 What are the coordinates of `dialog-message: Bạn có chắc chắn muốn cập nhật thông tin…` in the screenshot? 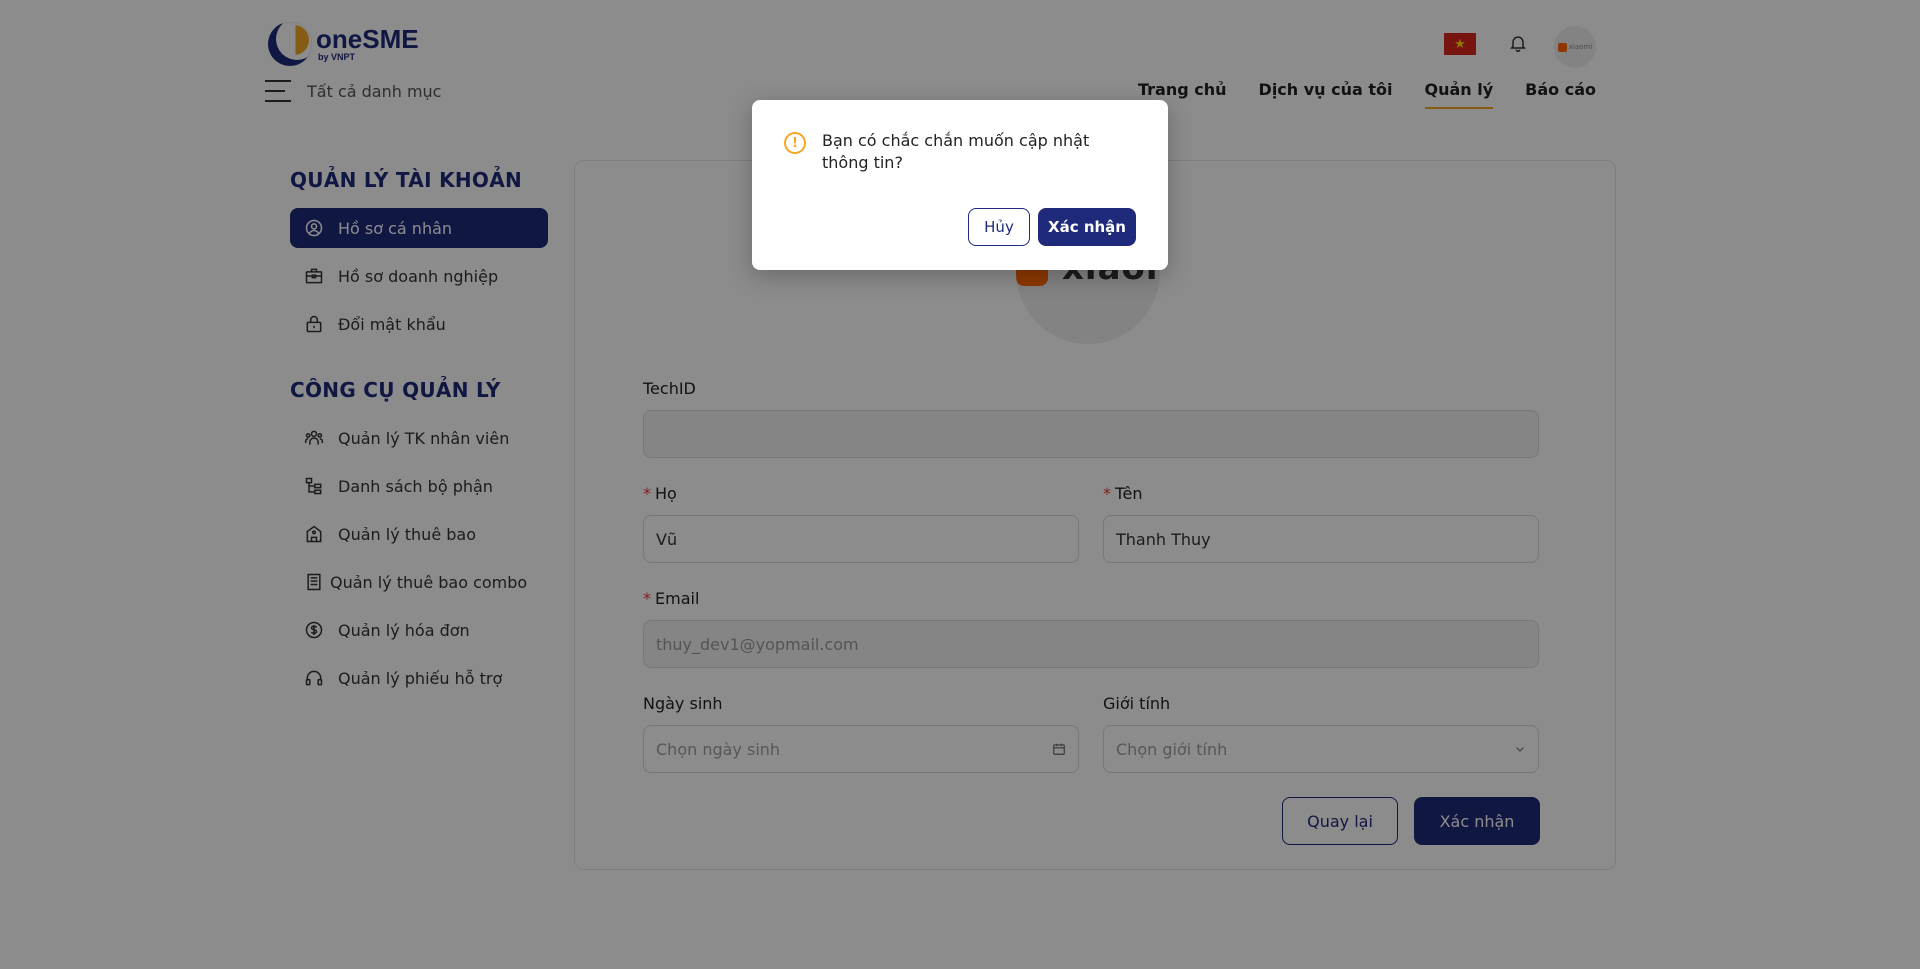 It's located at (956, 151).